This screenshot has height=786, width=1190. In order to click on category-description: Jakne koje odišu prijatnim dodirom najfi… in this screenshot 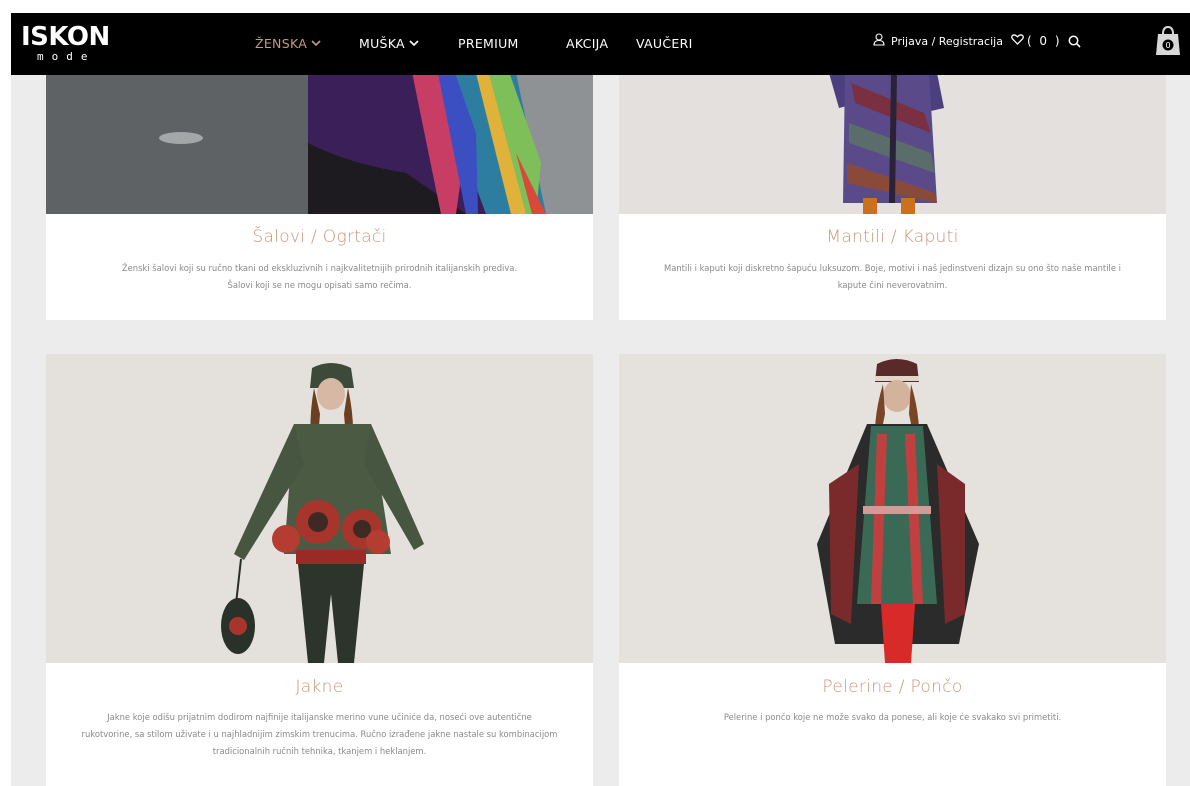, I will do `click(319, 734)`.